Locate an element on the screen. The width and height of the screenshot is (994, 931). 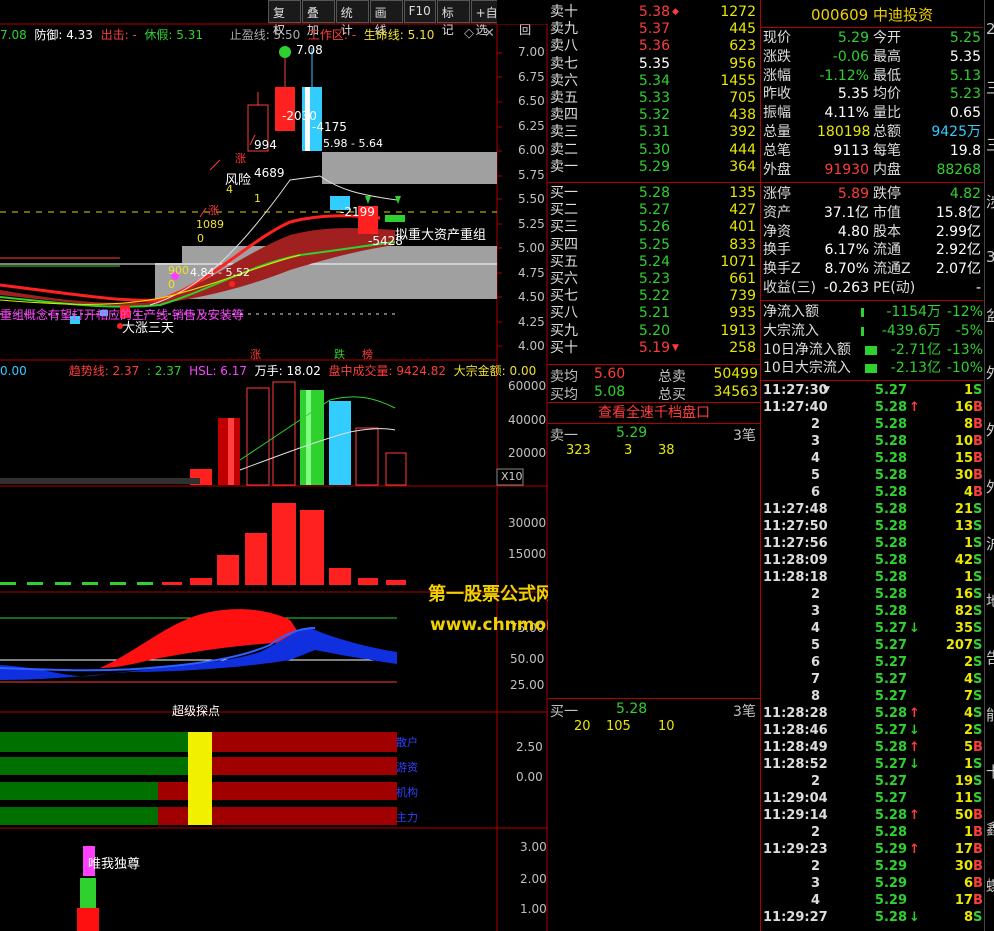
order-level: 买七 5.22 739 is located at coordinates (654, 296).